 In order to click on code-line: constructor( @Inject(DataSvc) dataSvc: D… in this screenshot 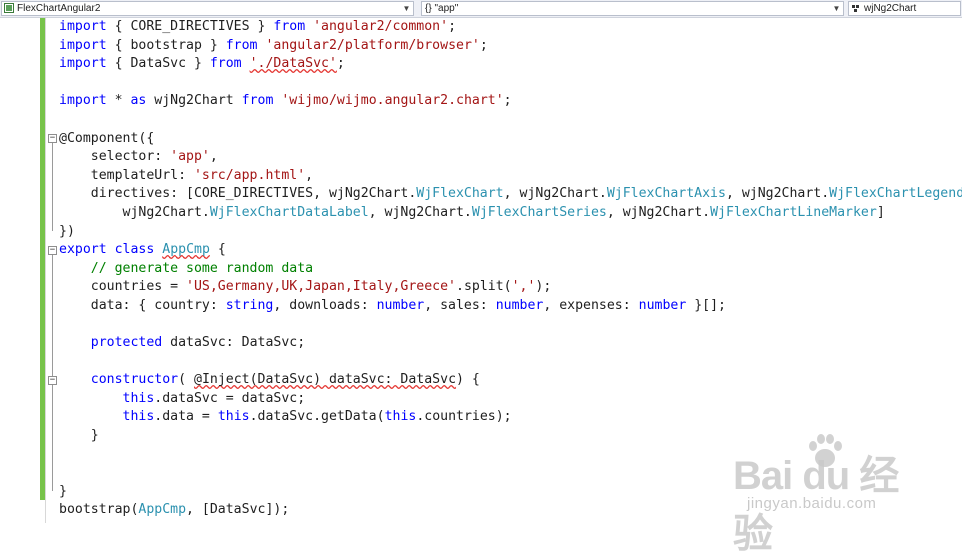, I will do `click(510, 380)`.